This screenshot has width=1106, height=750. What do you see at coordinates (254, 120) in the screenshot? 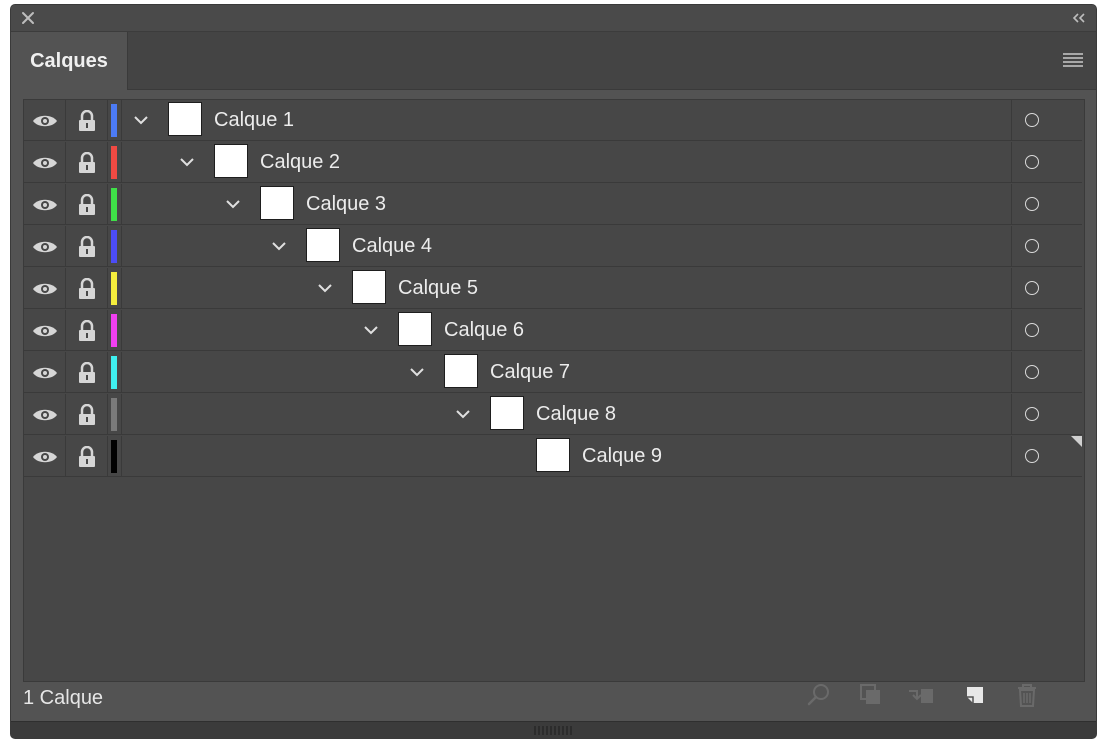
I see `layer-name: Calque 1` at bounding box center [254, 120].